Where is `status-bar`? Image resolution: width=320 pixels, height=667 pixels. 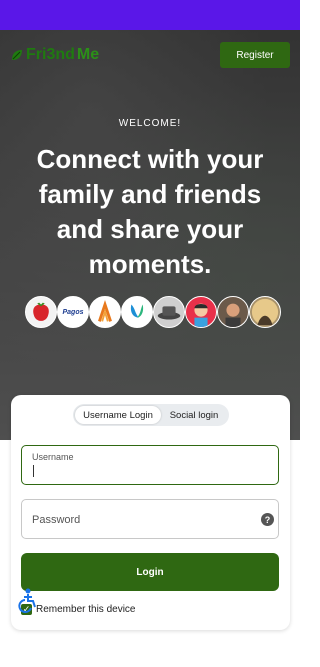
status-bar is located at coordinates (150, 15).